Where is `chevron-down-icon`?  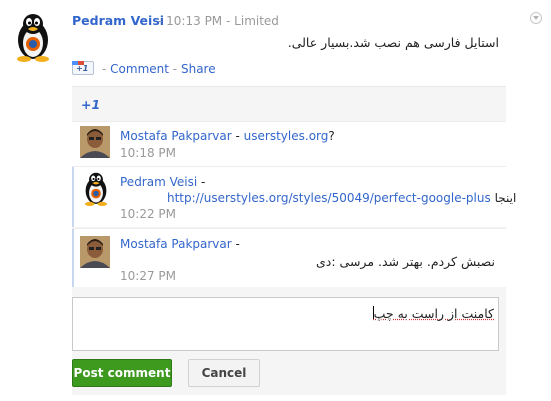 chevron-down-icon is located at coordinates (536, 18).